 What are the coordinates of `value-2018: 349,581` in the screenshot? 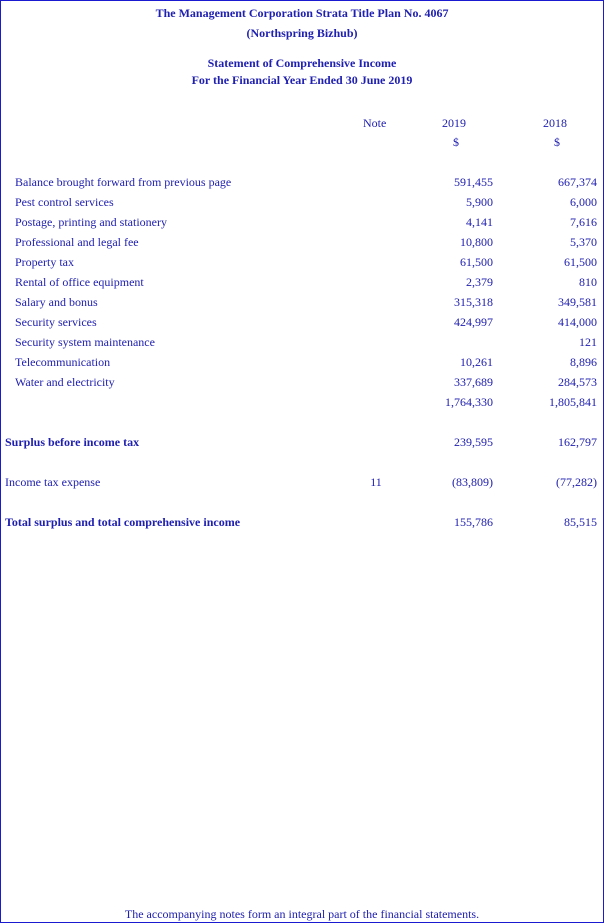 It's located at (577, 302).